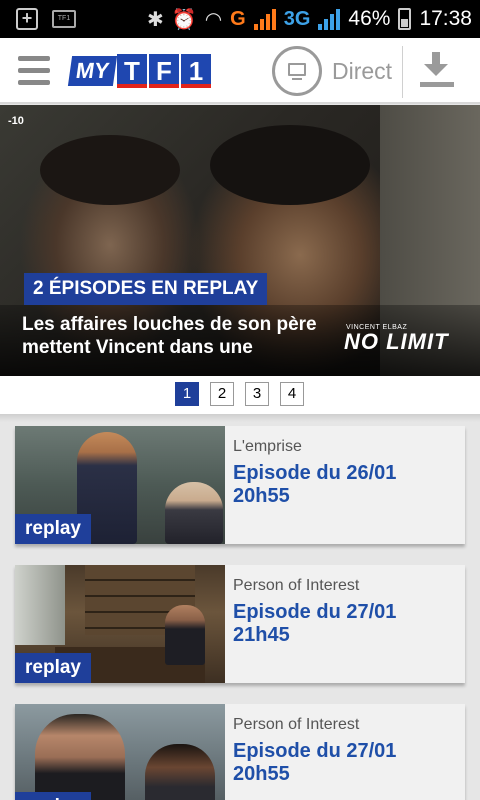 The height and width of the screenshot is (800, 480). I want to click on logo-letter: 1, so click(196, 71).